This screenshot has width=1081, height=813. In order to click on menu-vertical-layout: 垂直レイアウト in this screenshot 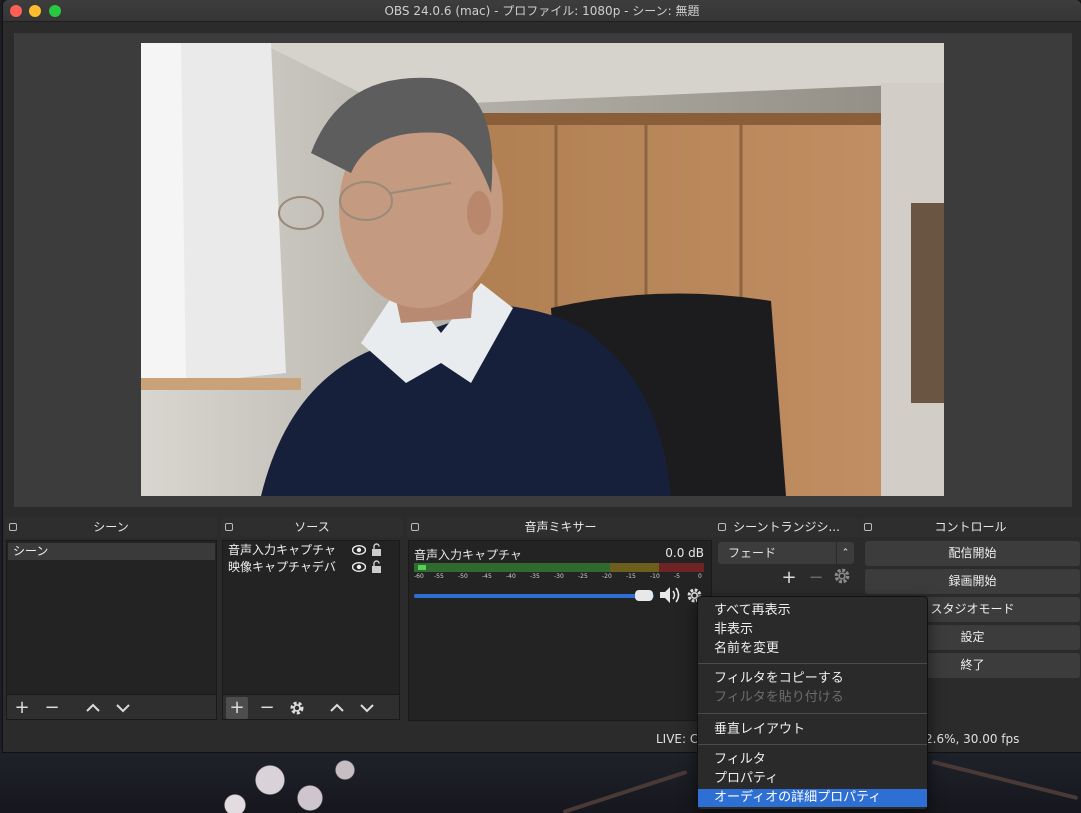, I will do `click(812, 730)`.